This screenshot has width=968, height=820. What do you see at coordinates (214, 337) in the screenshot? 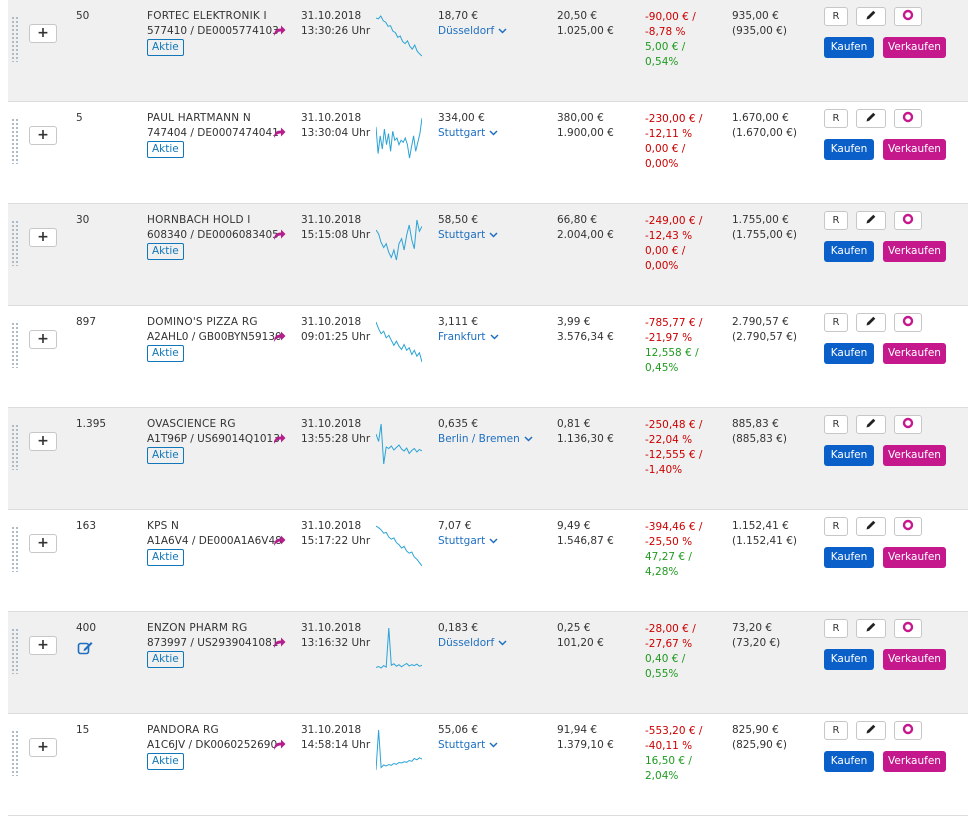
I see `security-ids: A2AHL0 / GB00BYN59130` at bounding box center [214, 337].